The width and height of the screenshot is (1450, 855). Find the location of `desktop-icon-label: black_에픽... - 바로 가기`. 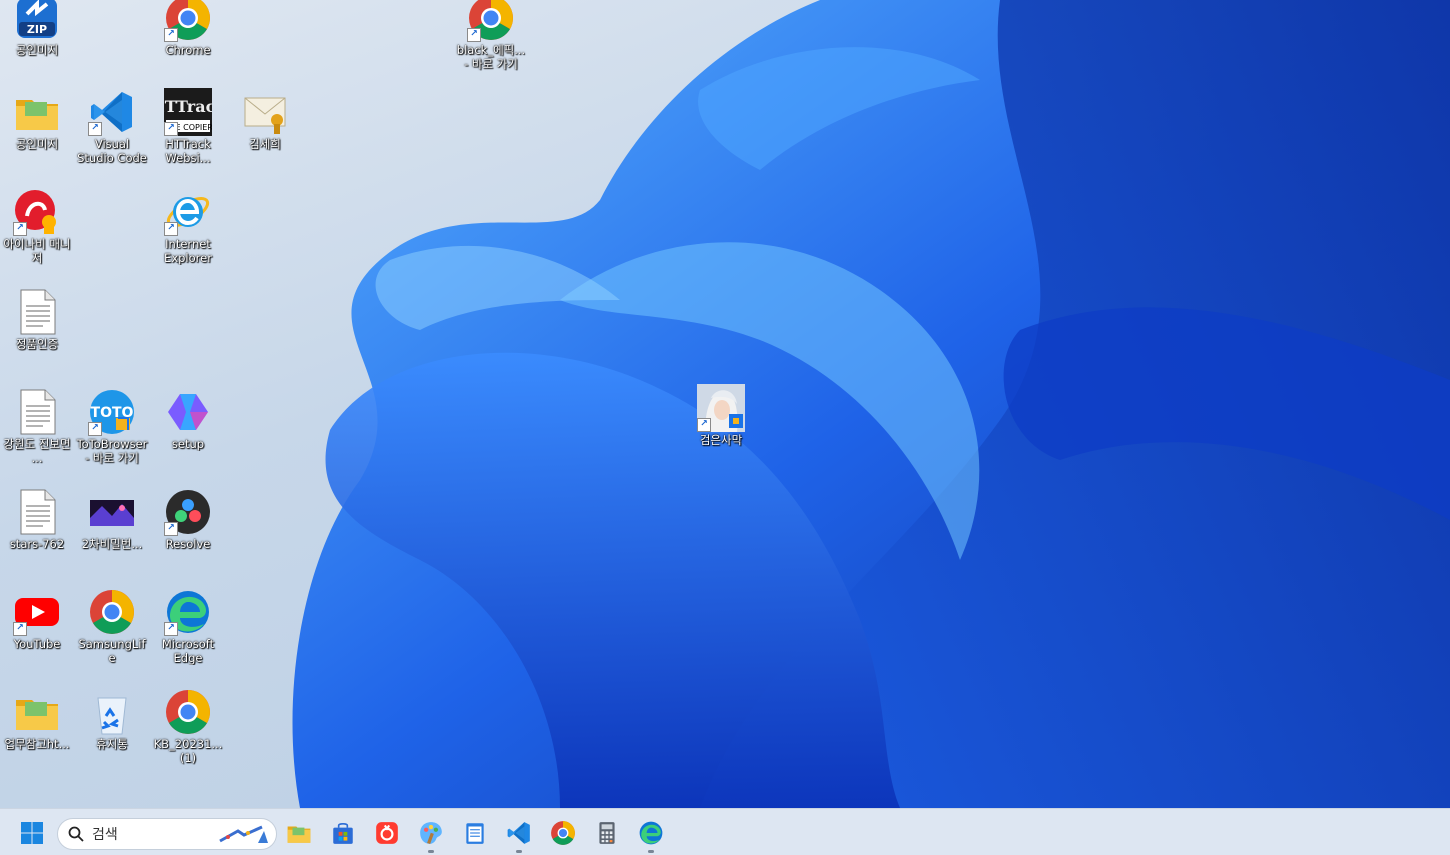

desktop-icon-label: black_에픽... - 바로 가기 is located at coordinates (491, 57).